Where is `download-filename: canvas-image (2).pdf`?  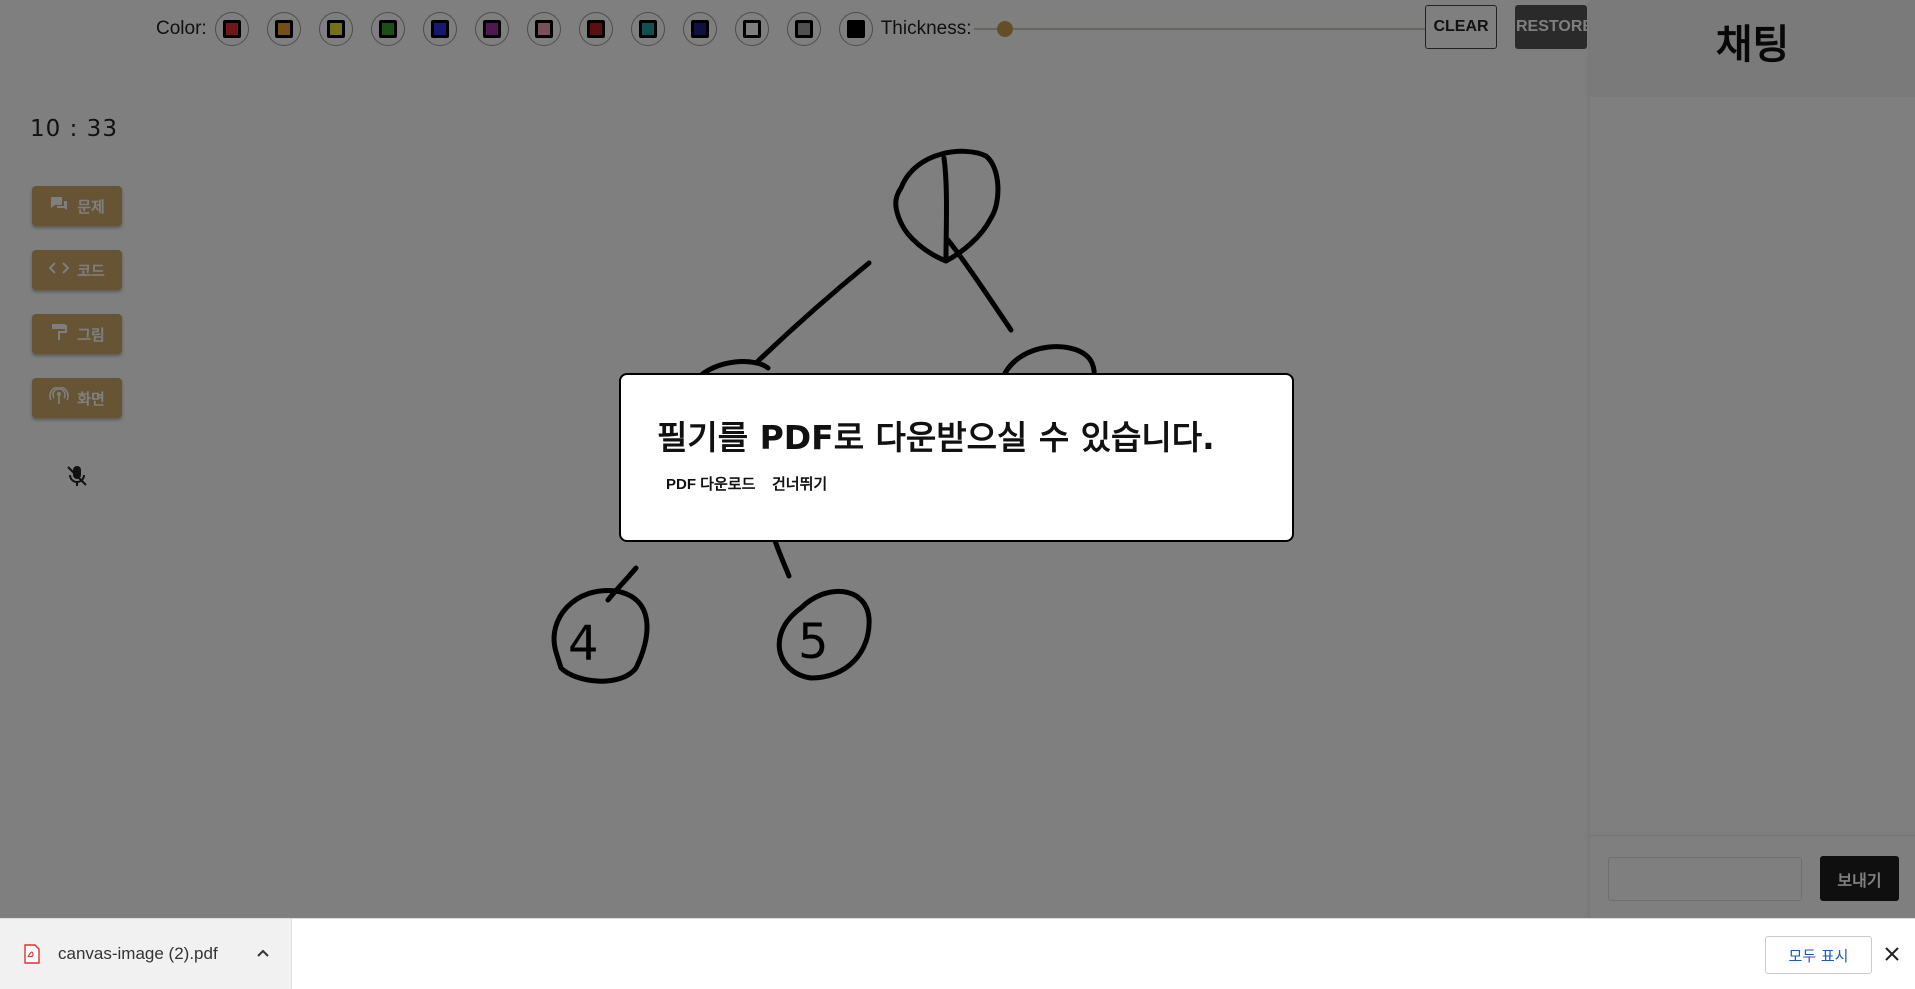
download-filename: canvas-image (2).pdf is located at coordinates (138, 953).